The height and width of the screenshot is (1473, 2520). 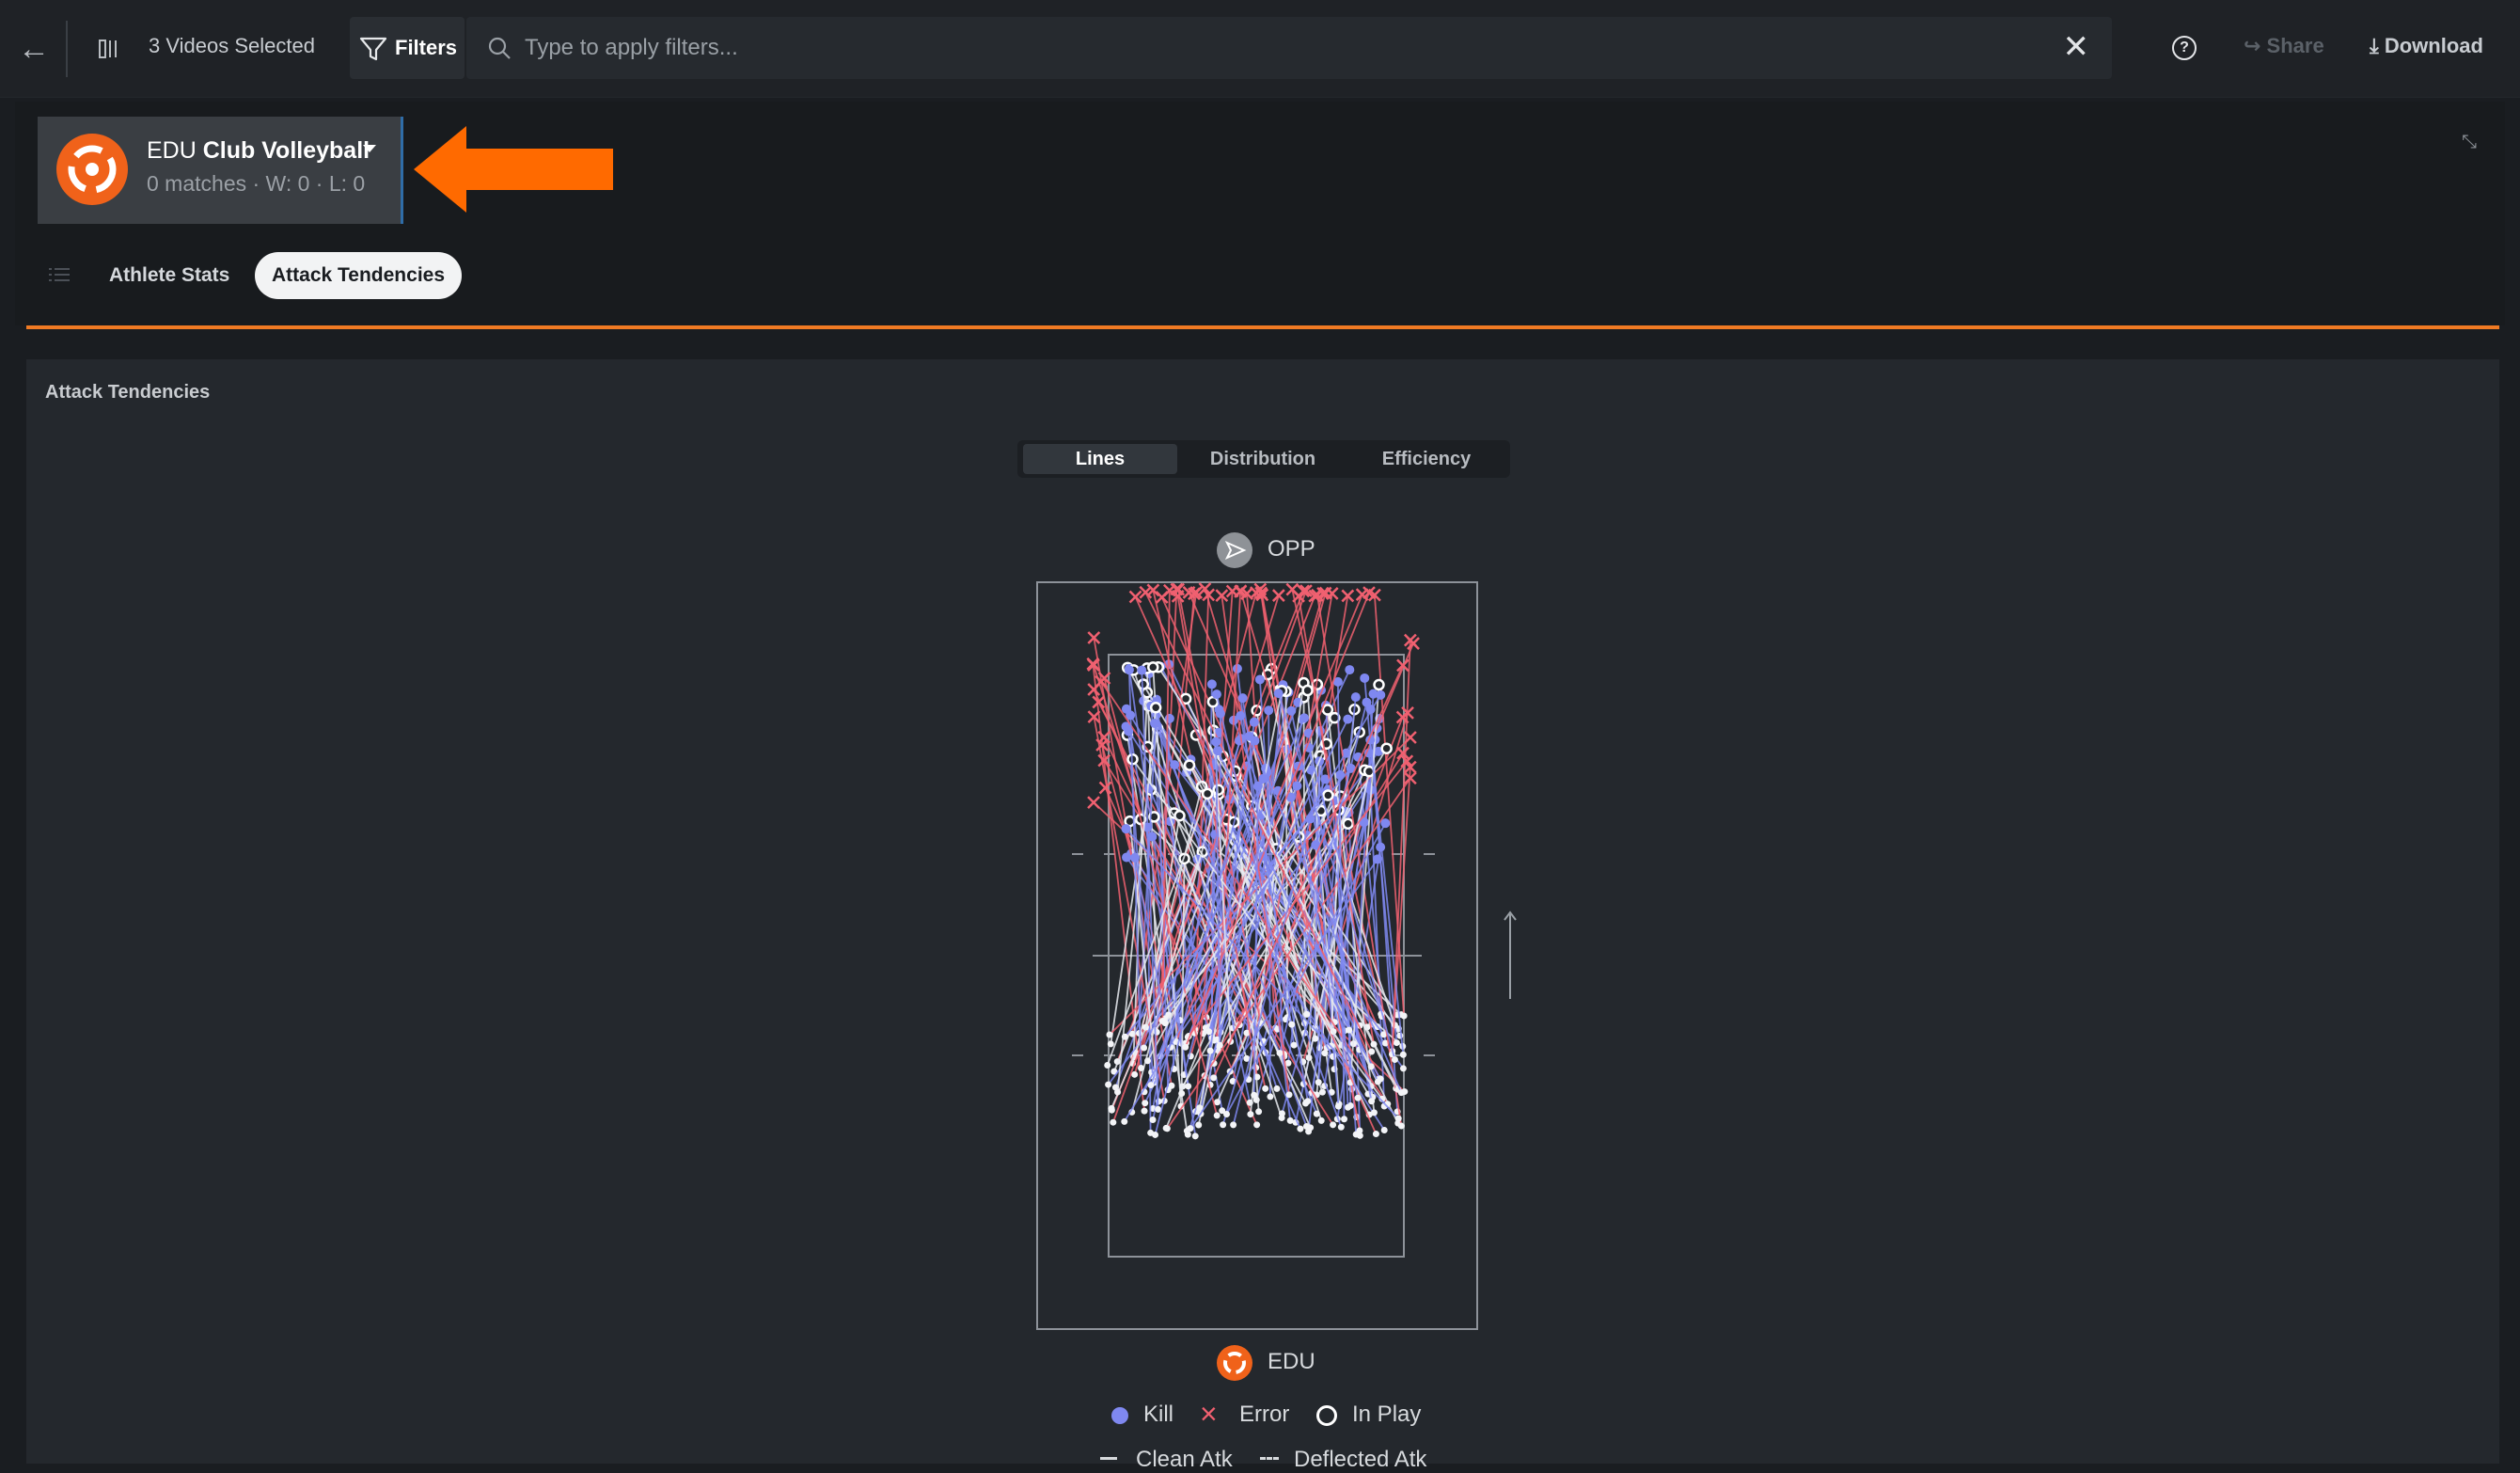 I want to click on videos-selected-label: 3 Videos Selected, so click(x=232, y=46).